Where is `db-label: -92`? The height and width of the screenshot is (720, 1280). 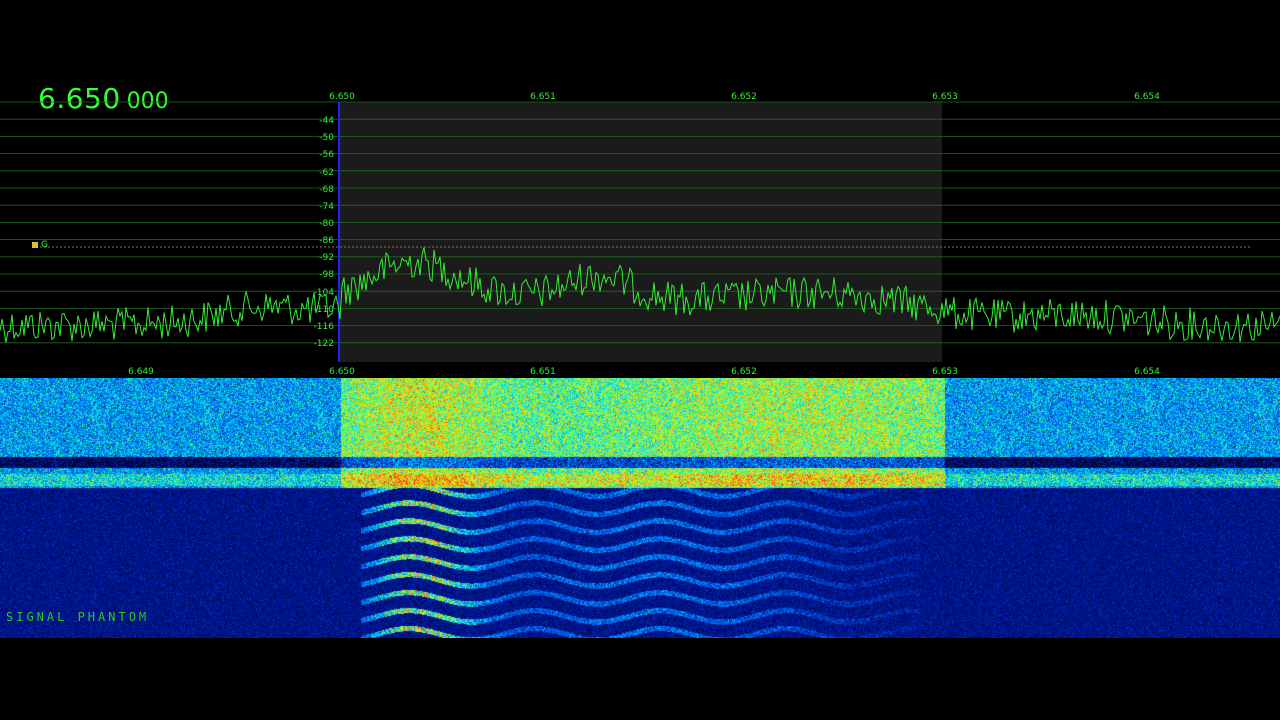
db-label: -92 is located at coordinates (326, 258).